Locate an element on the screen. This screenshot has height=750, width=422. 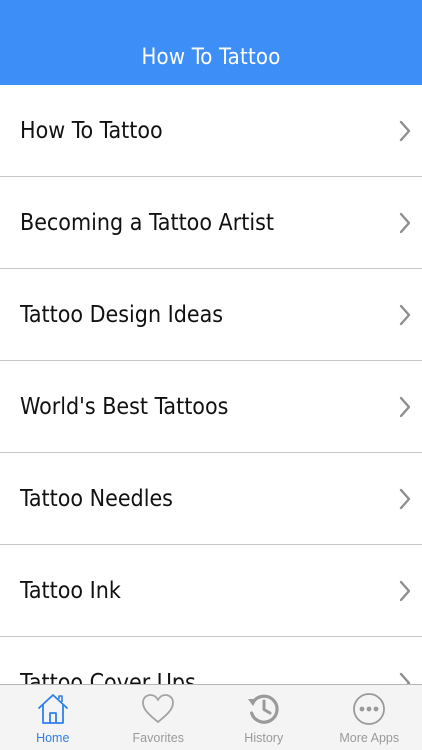
navigation-bar: How To Tattoo is located at coordinates (211, 57).